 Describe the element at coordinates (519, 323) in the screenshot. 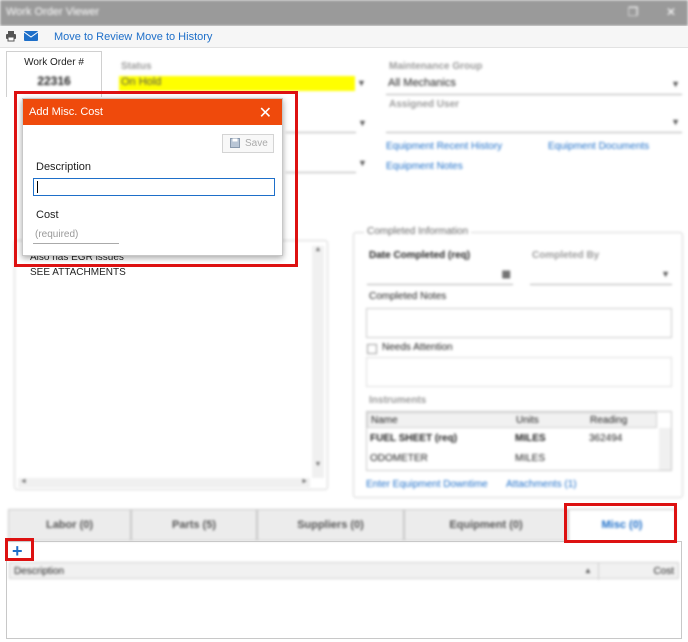

I see `completed-notes-input` at that location.